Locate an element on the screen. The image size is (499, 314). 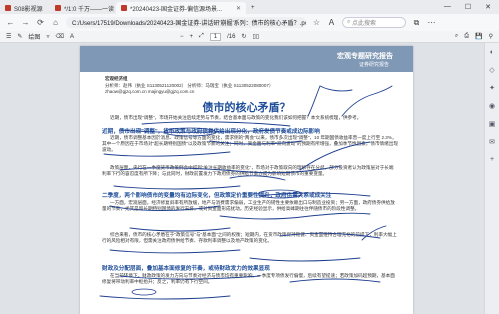
extensions-icon: ⧉ is located at coordinates (416, 23).